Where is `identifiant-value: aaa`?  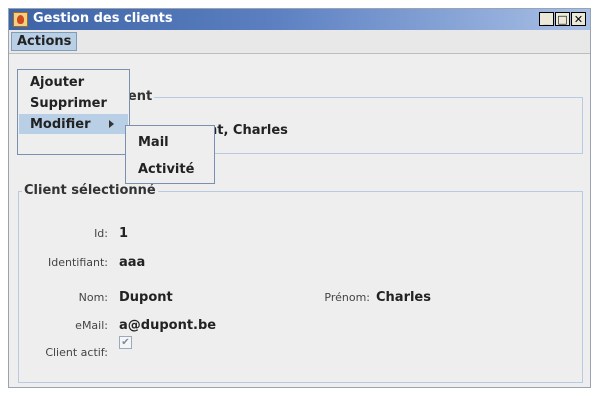 identifiant-value: aaa is located at coordinates (132, 262).